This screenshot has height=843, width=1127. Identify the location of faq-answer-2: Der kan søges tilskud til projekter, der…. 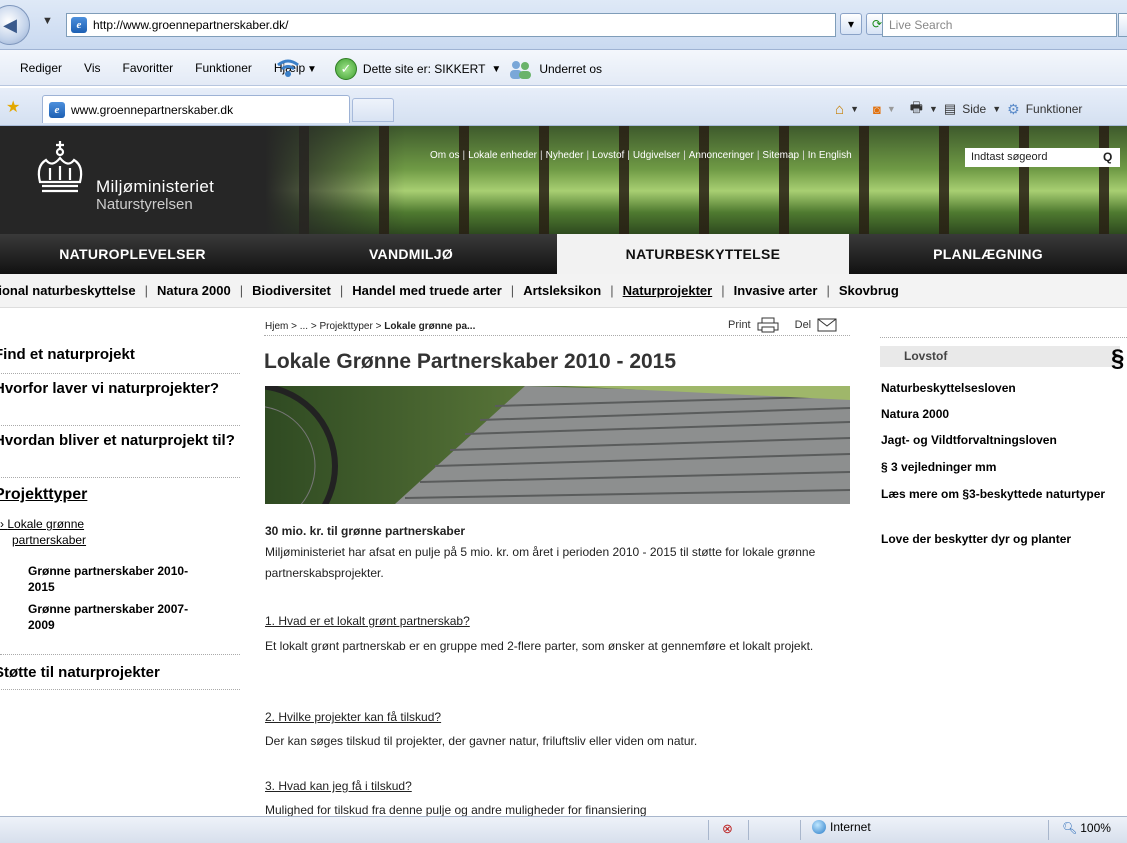
(481, 741).